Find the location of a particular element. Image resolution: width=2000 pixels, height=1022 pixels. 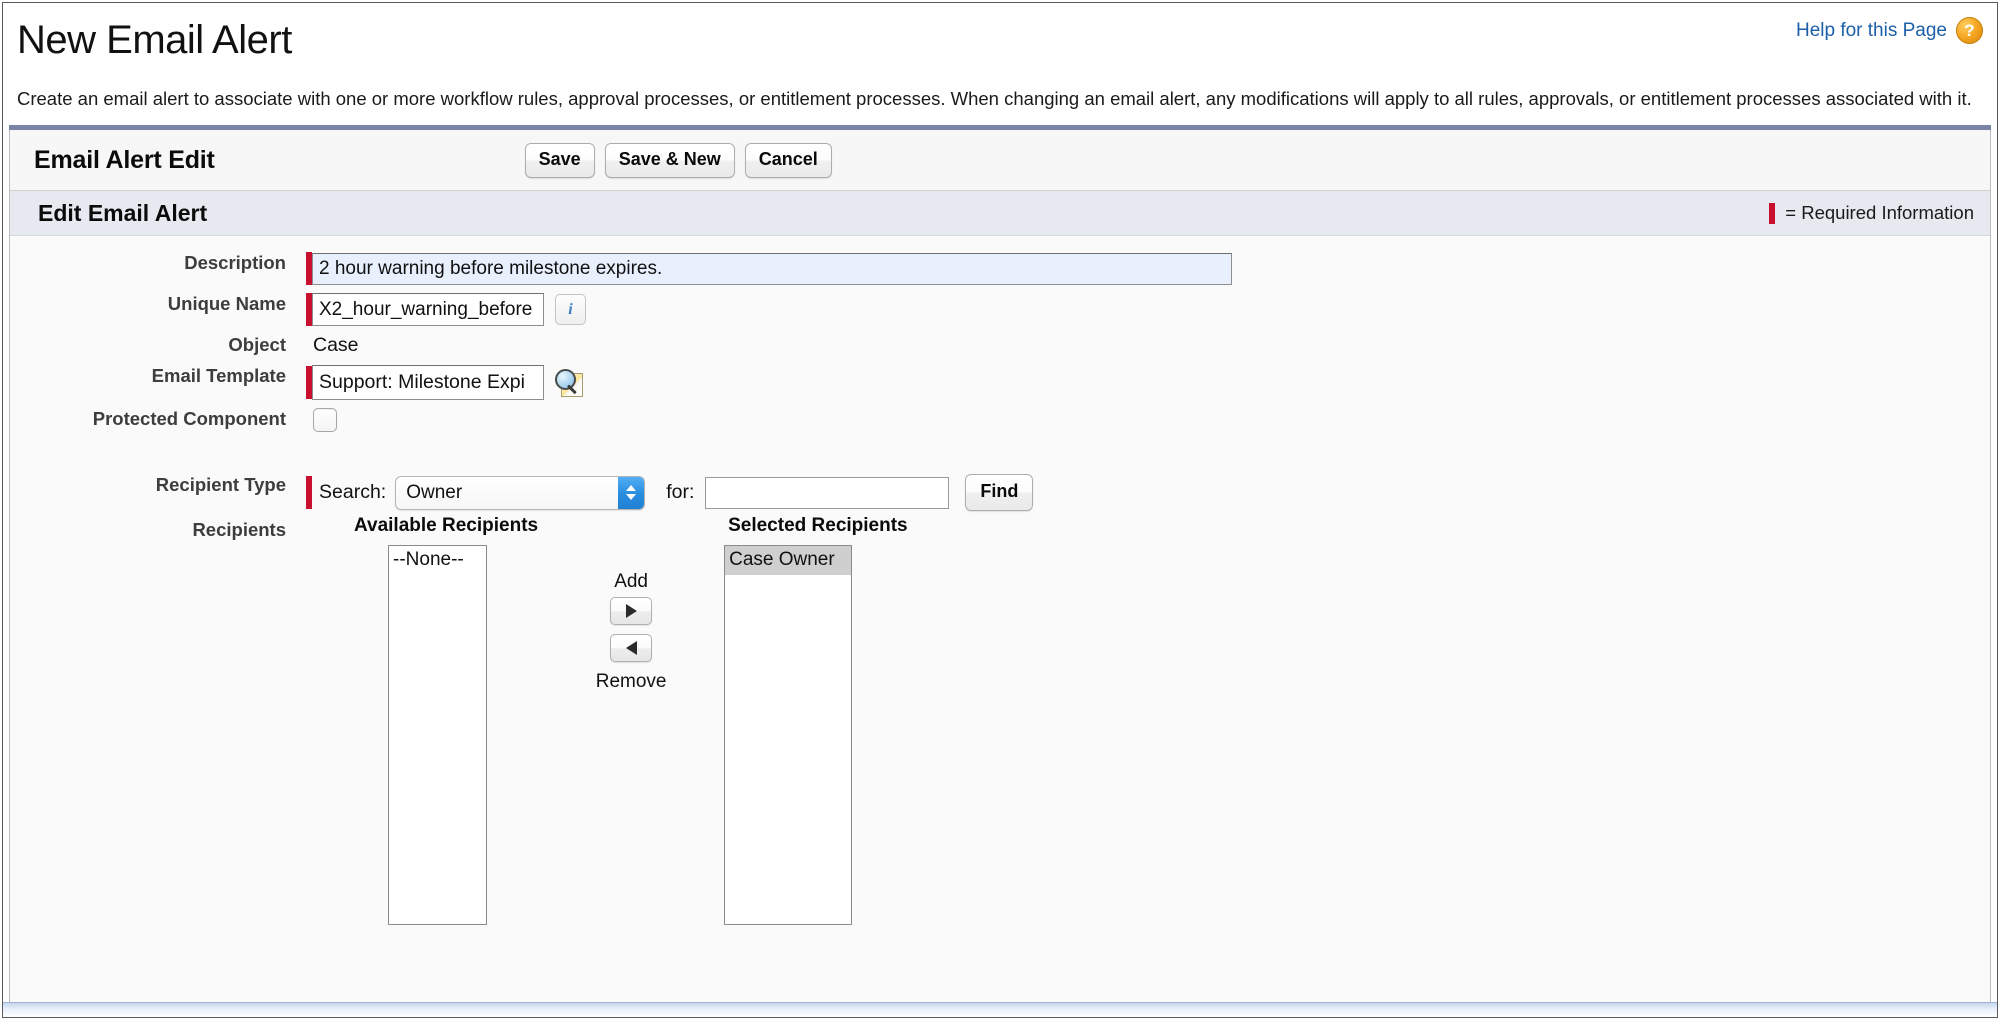

toolbar-title: Email Alert Edit is located at coordinates (124, 159).